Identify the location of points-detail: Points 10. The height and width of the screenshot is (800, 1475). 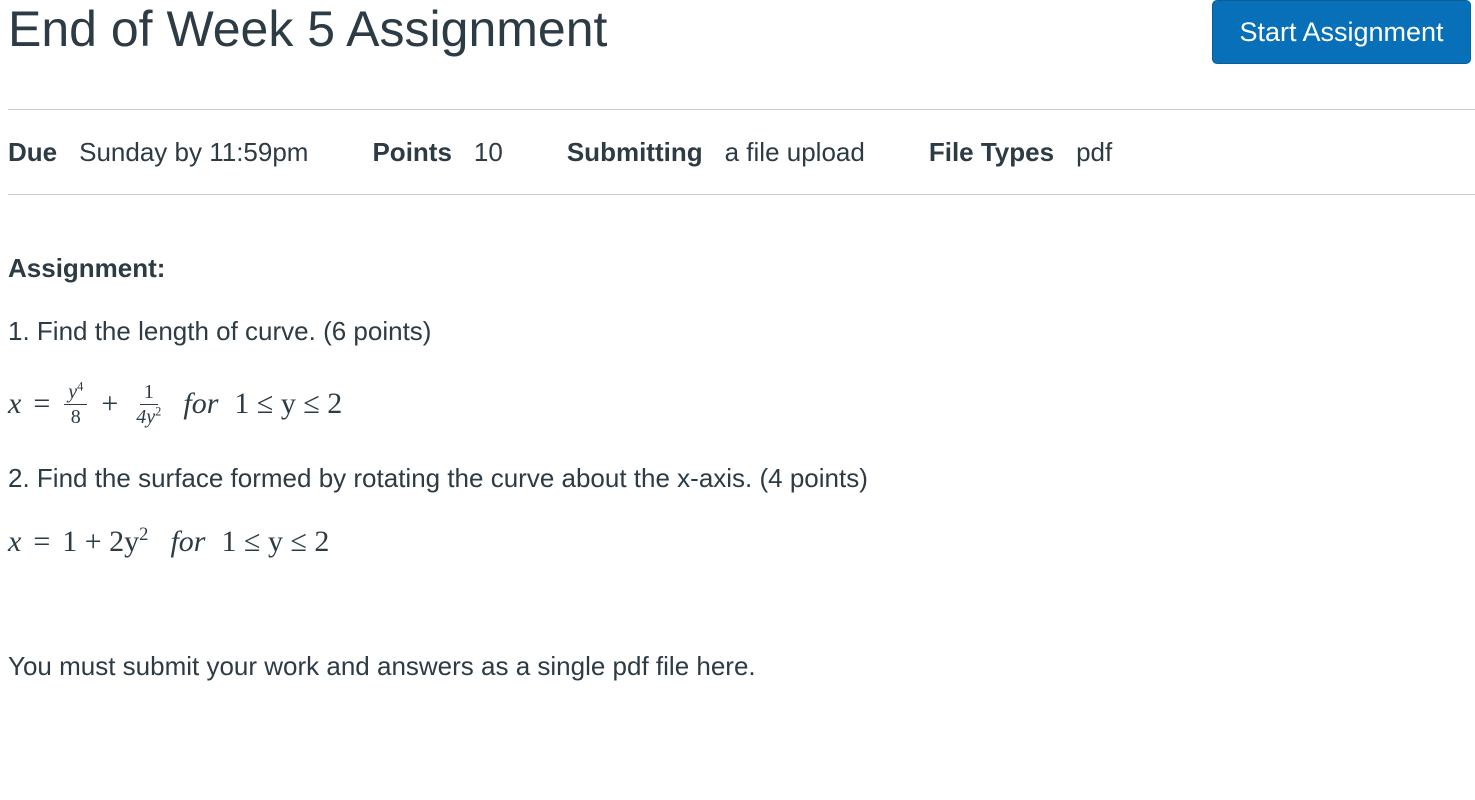
(437, 152).